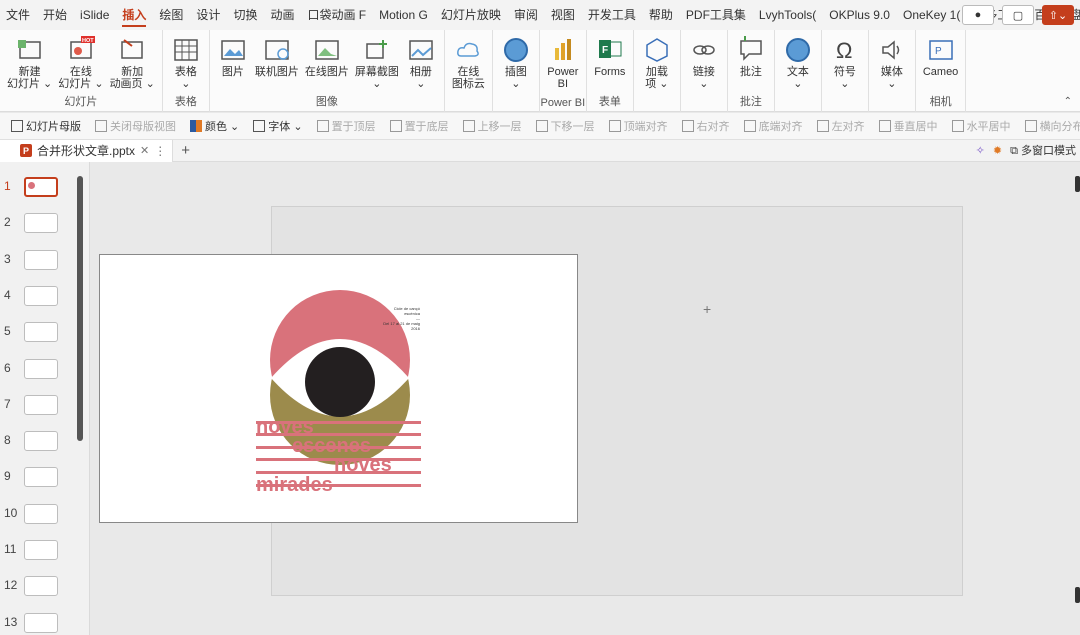  I want to click on master-toolbar-item-7: 下移一层, so click(565, 126).